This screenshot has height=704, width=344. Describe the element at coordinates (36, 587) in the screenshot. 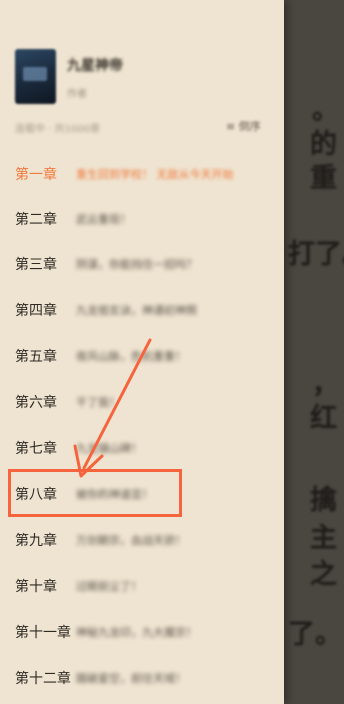

I see `chapter-number: 第十章` at that location.